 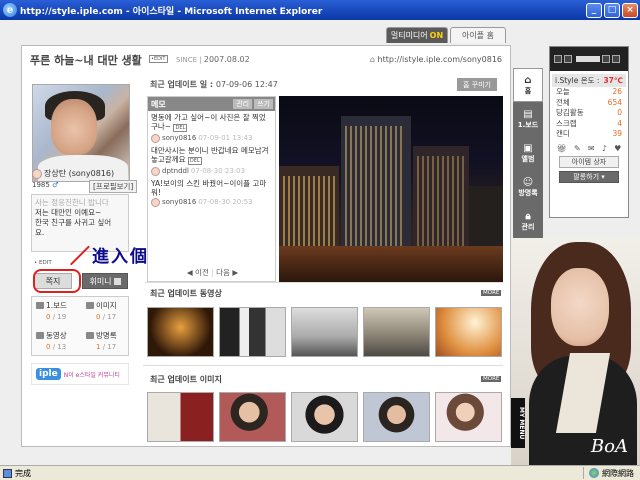 I want to click on stat-guestbook: 방명록 1 / 17, so click(x=106, y=341).